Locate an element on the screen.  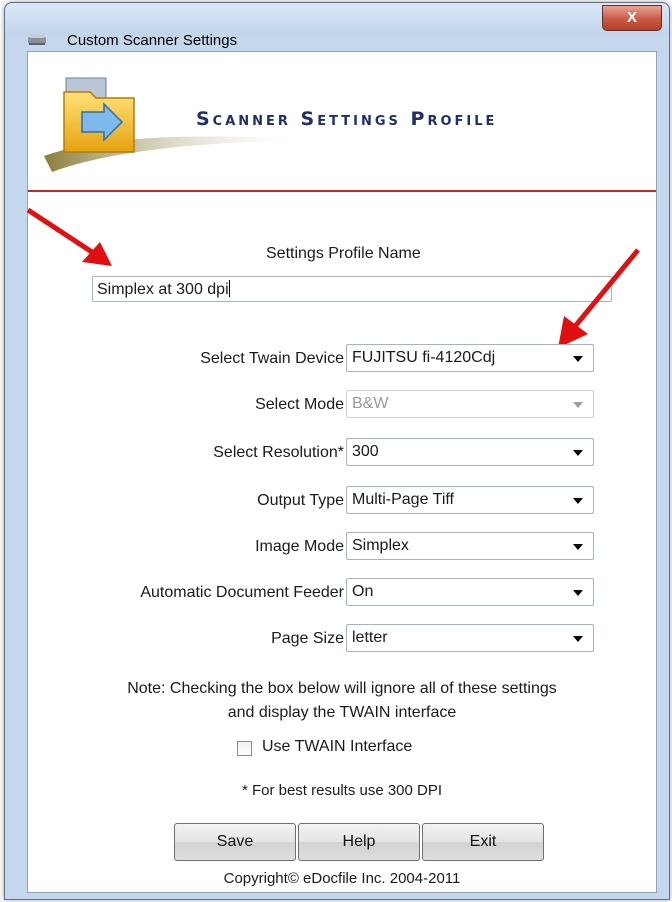
resolution-label: Select Resolution* is located at coordinates (278, 452).